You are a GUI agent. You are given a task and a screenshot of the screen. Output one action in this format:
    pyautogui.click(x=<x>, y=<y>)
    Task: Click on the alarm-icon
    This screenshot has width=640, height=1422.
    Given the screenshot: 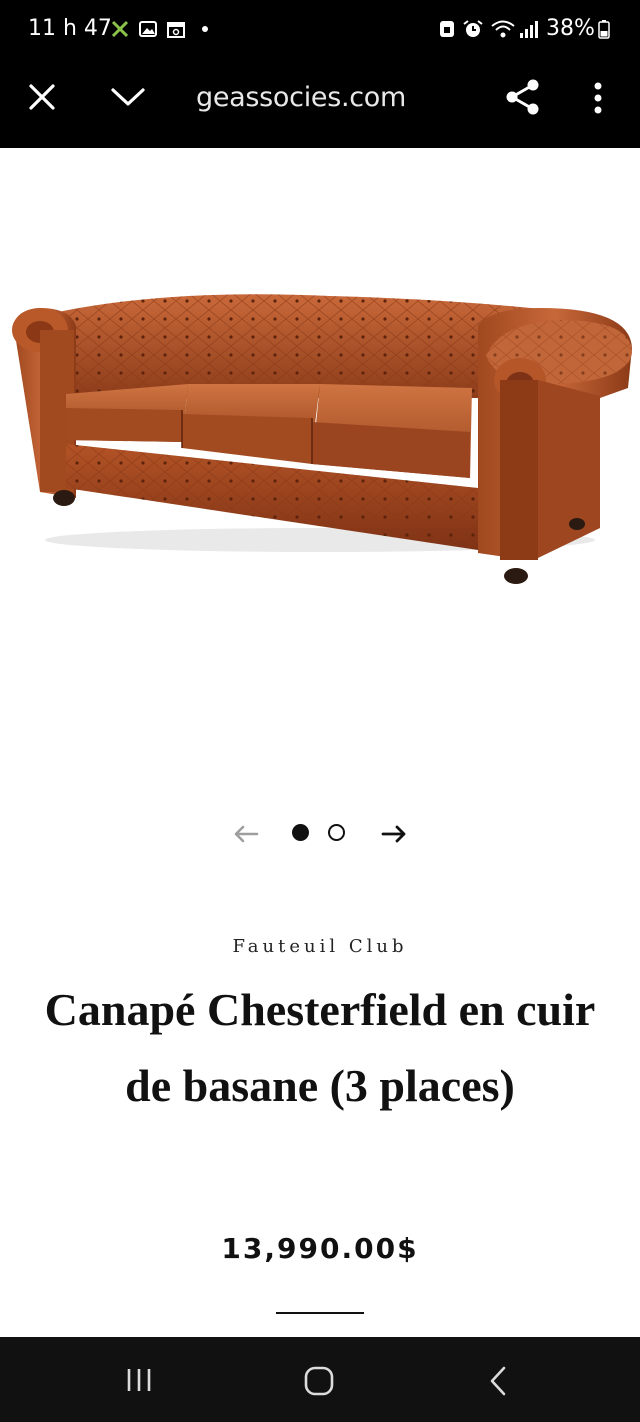 What is the action you would take?
    pyautogui.click(x=473, y=28)
    